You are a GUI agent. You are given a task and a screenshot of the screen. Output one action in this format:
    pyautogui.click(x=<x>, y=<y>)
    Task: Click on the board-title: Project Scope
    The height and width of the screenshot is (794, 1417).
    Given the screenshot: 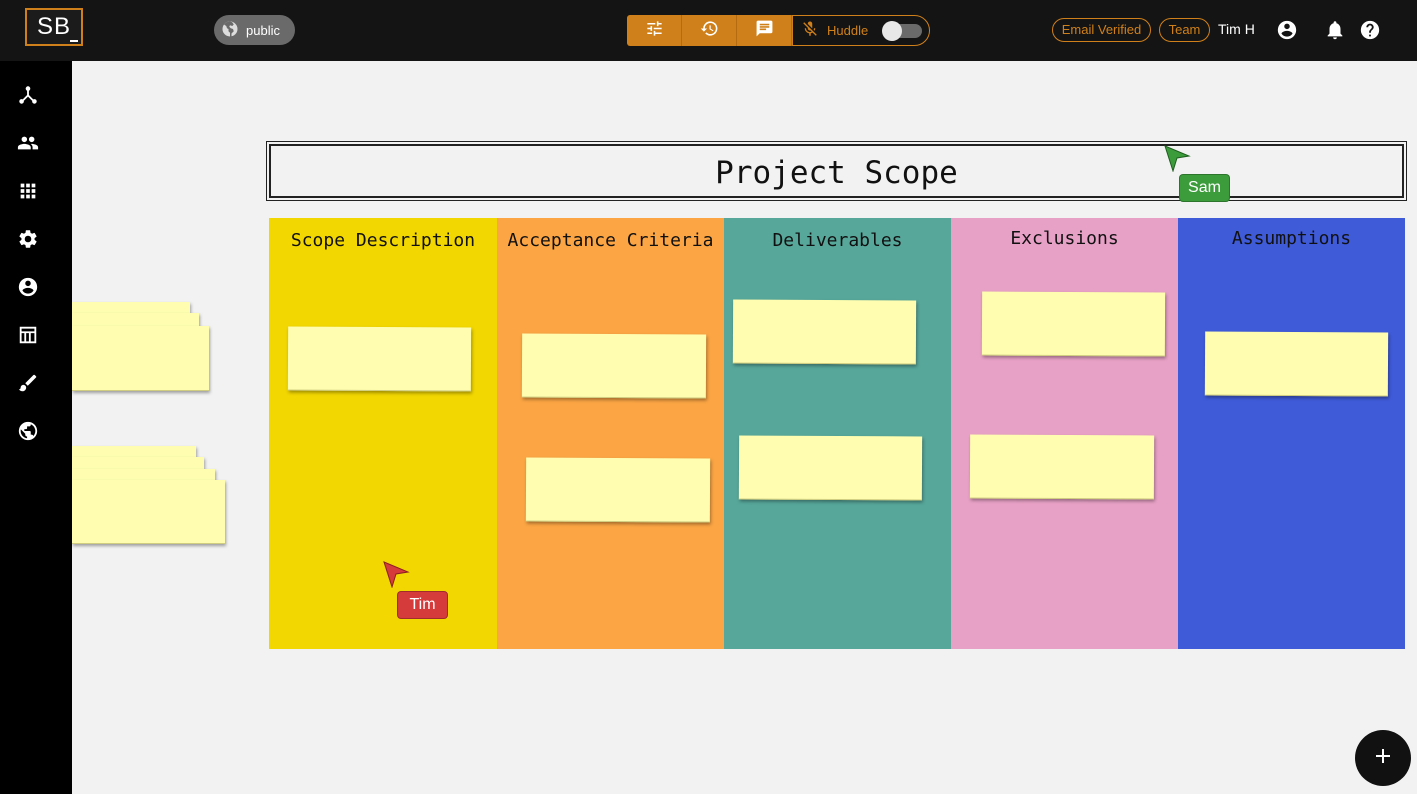 What is the action you would take?
    pyautogui.click(x=836, y=171)
    